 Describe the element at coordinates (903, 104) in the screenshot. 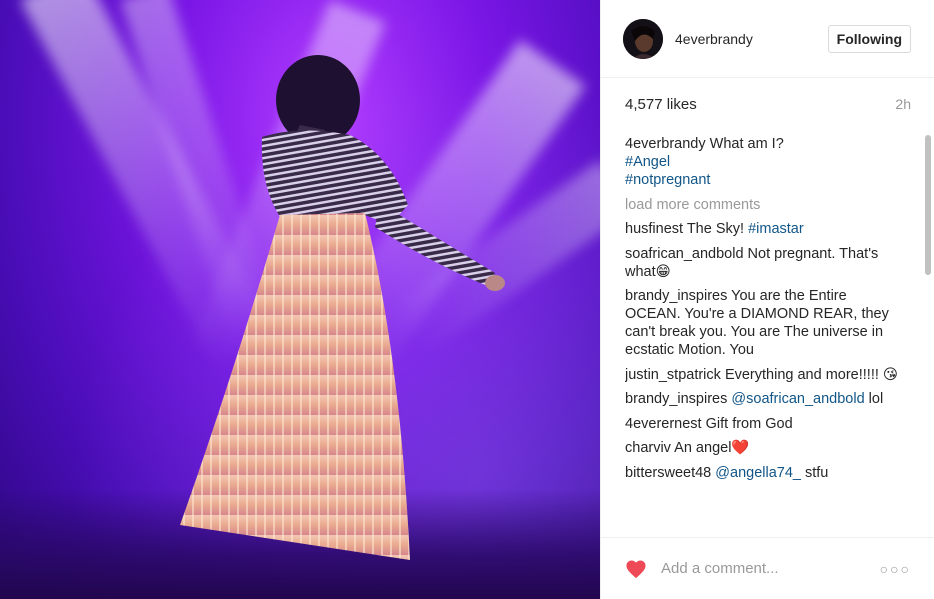

I see `post-time: 2h` at that location.